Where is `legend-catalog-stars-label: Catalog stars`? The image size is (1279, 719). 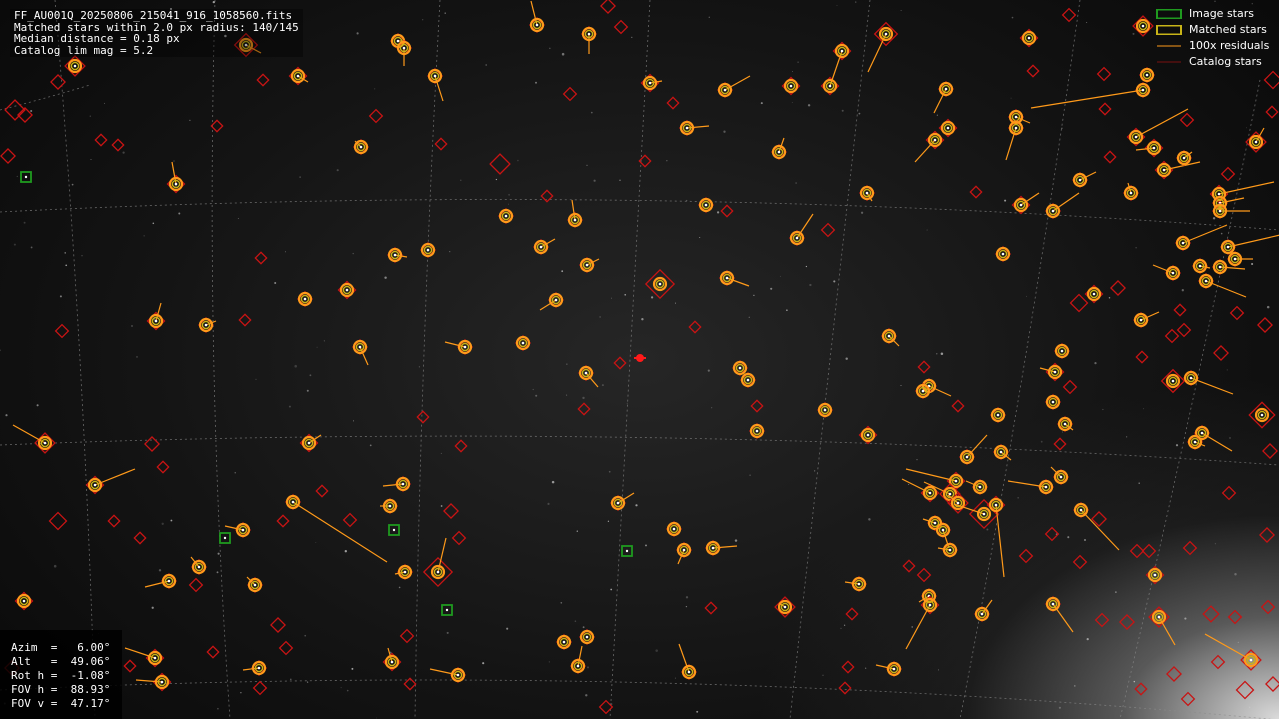
legend-catalog-stars-label: Catalog stars is located at coordinates (1225, 61).